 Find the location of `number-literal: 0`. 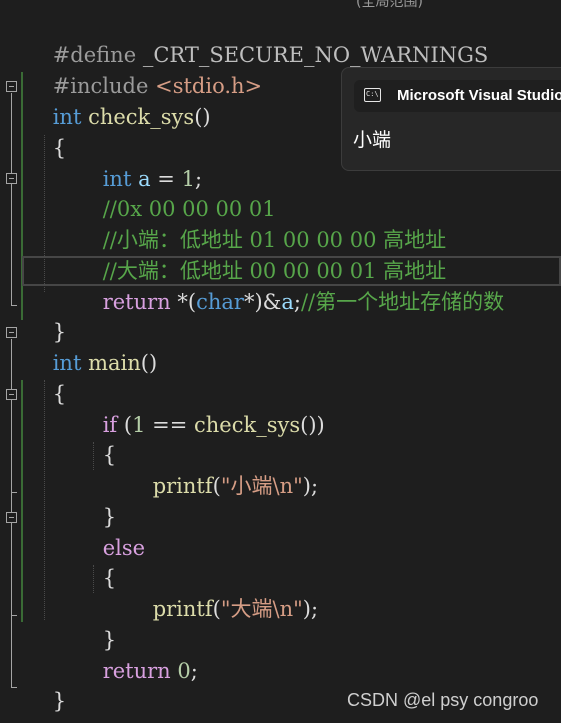

number-literal: 0 is located at coordinates (184, 671).